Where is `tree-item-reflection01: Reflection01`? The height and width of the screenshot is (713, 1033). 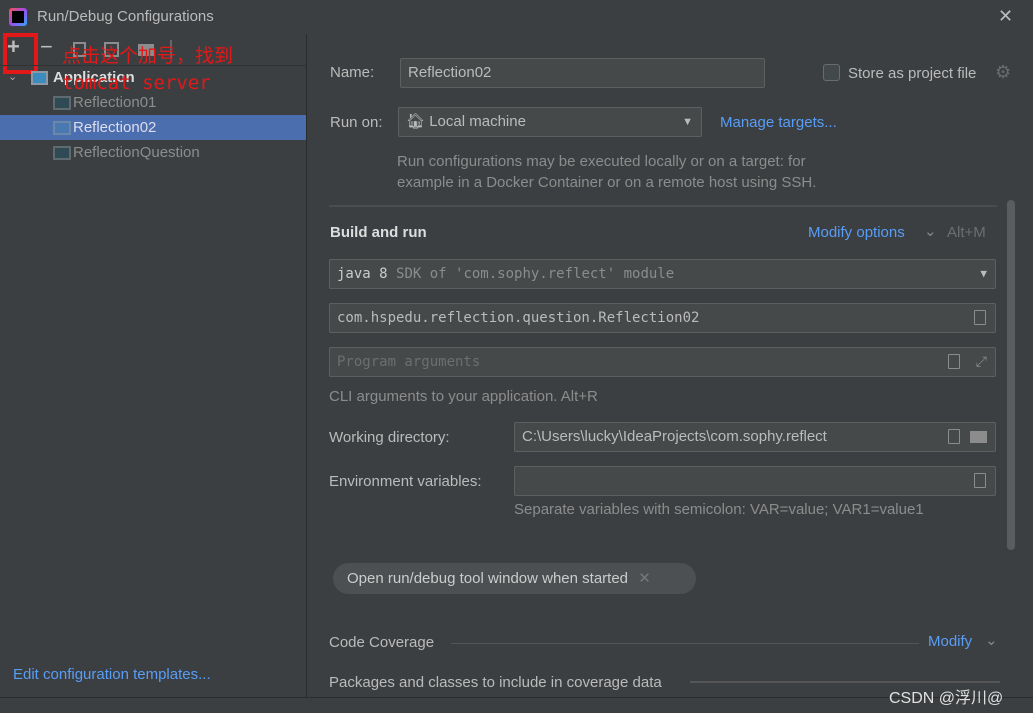 tree-item-reflection01: Reflection01 is located at coordinates (153, 102).